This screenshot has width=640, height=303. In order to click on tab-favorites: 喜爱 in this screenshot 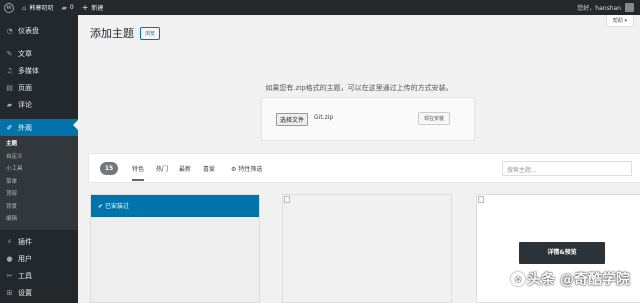, I will do `click(209, 168)`.